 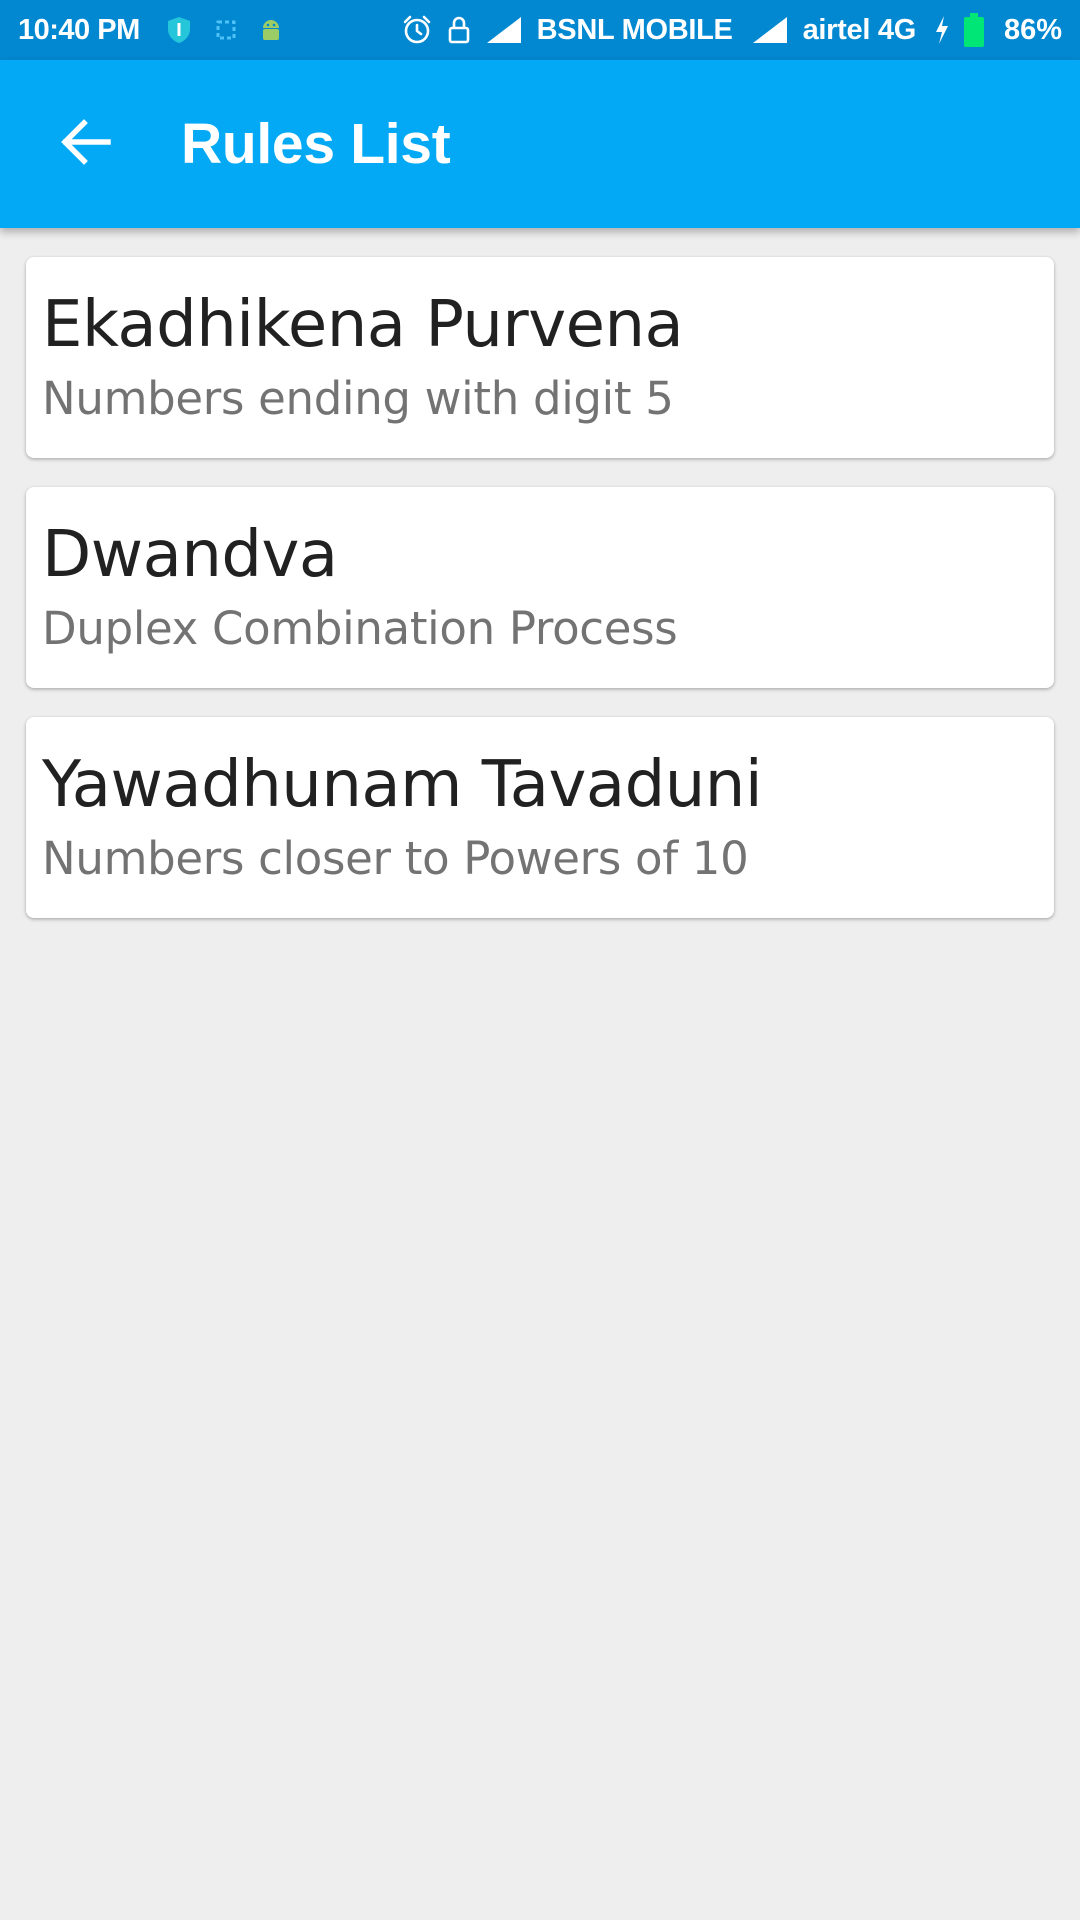 I want to click on rule-subtitle: Numbers ending with digit 5, so click(x=358, y=398).